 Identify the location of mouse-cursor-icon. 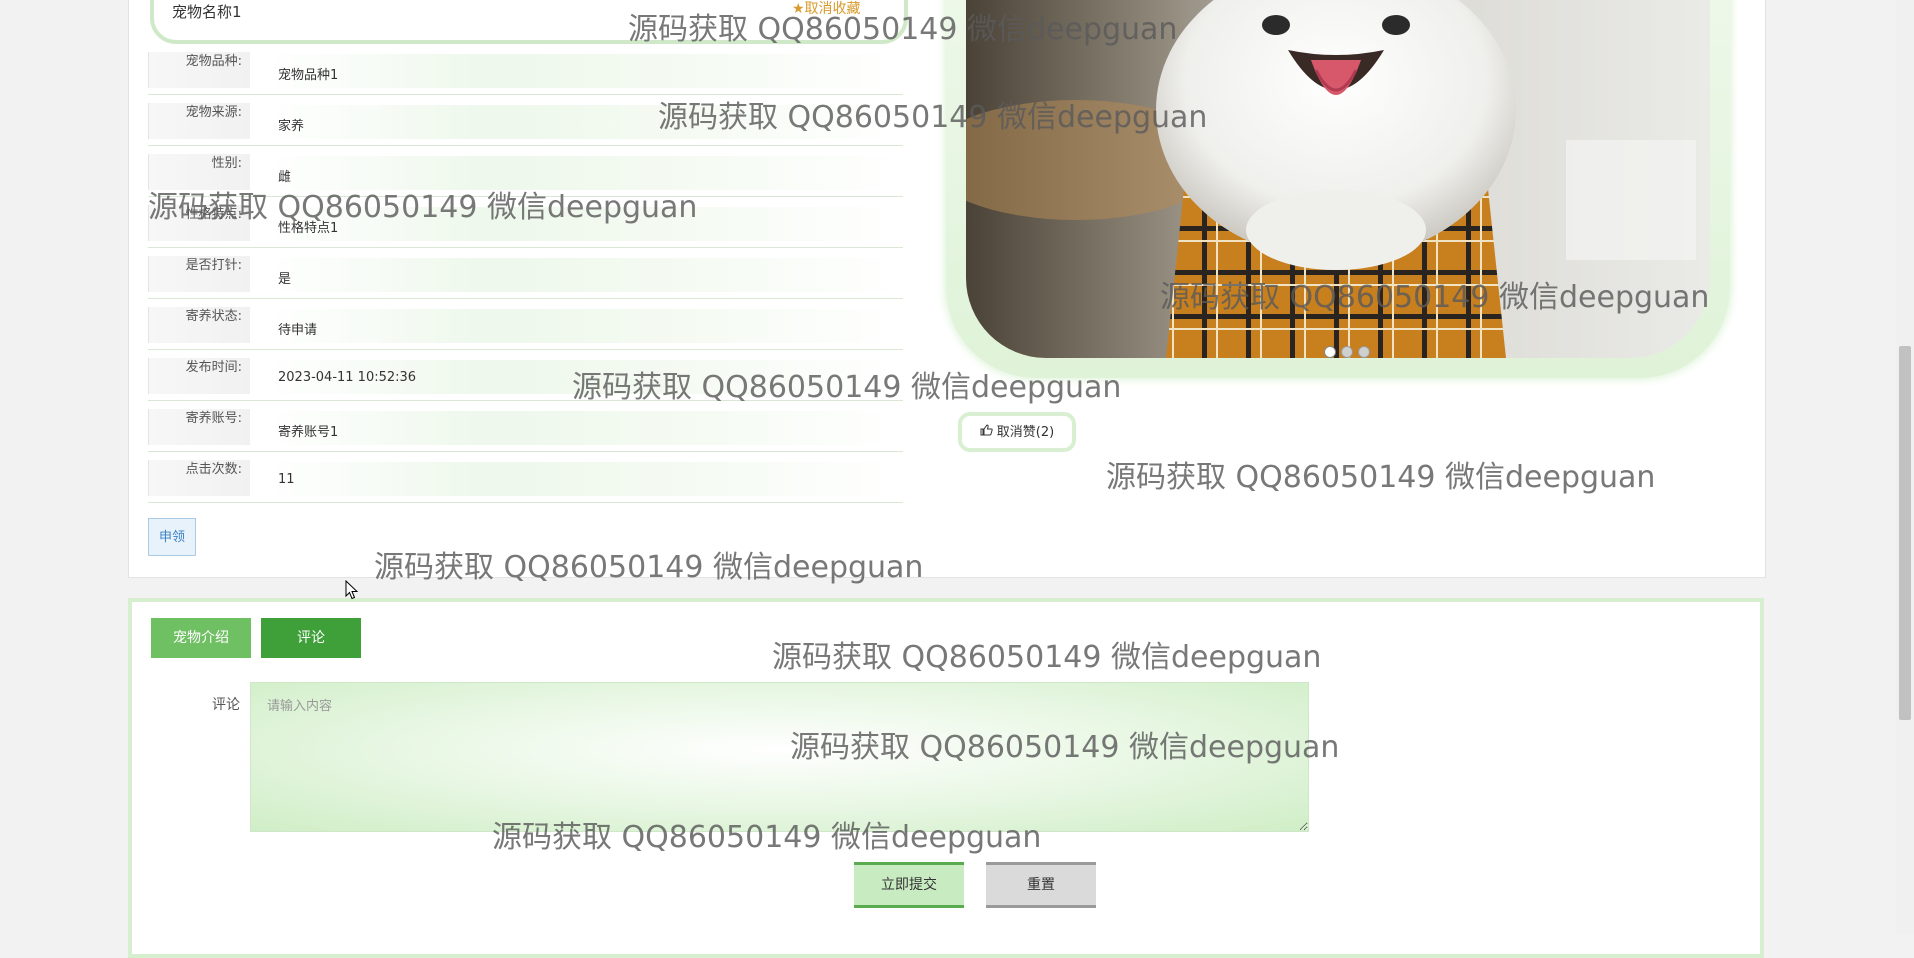
(352, 591).